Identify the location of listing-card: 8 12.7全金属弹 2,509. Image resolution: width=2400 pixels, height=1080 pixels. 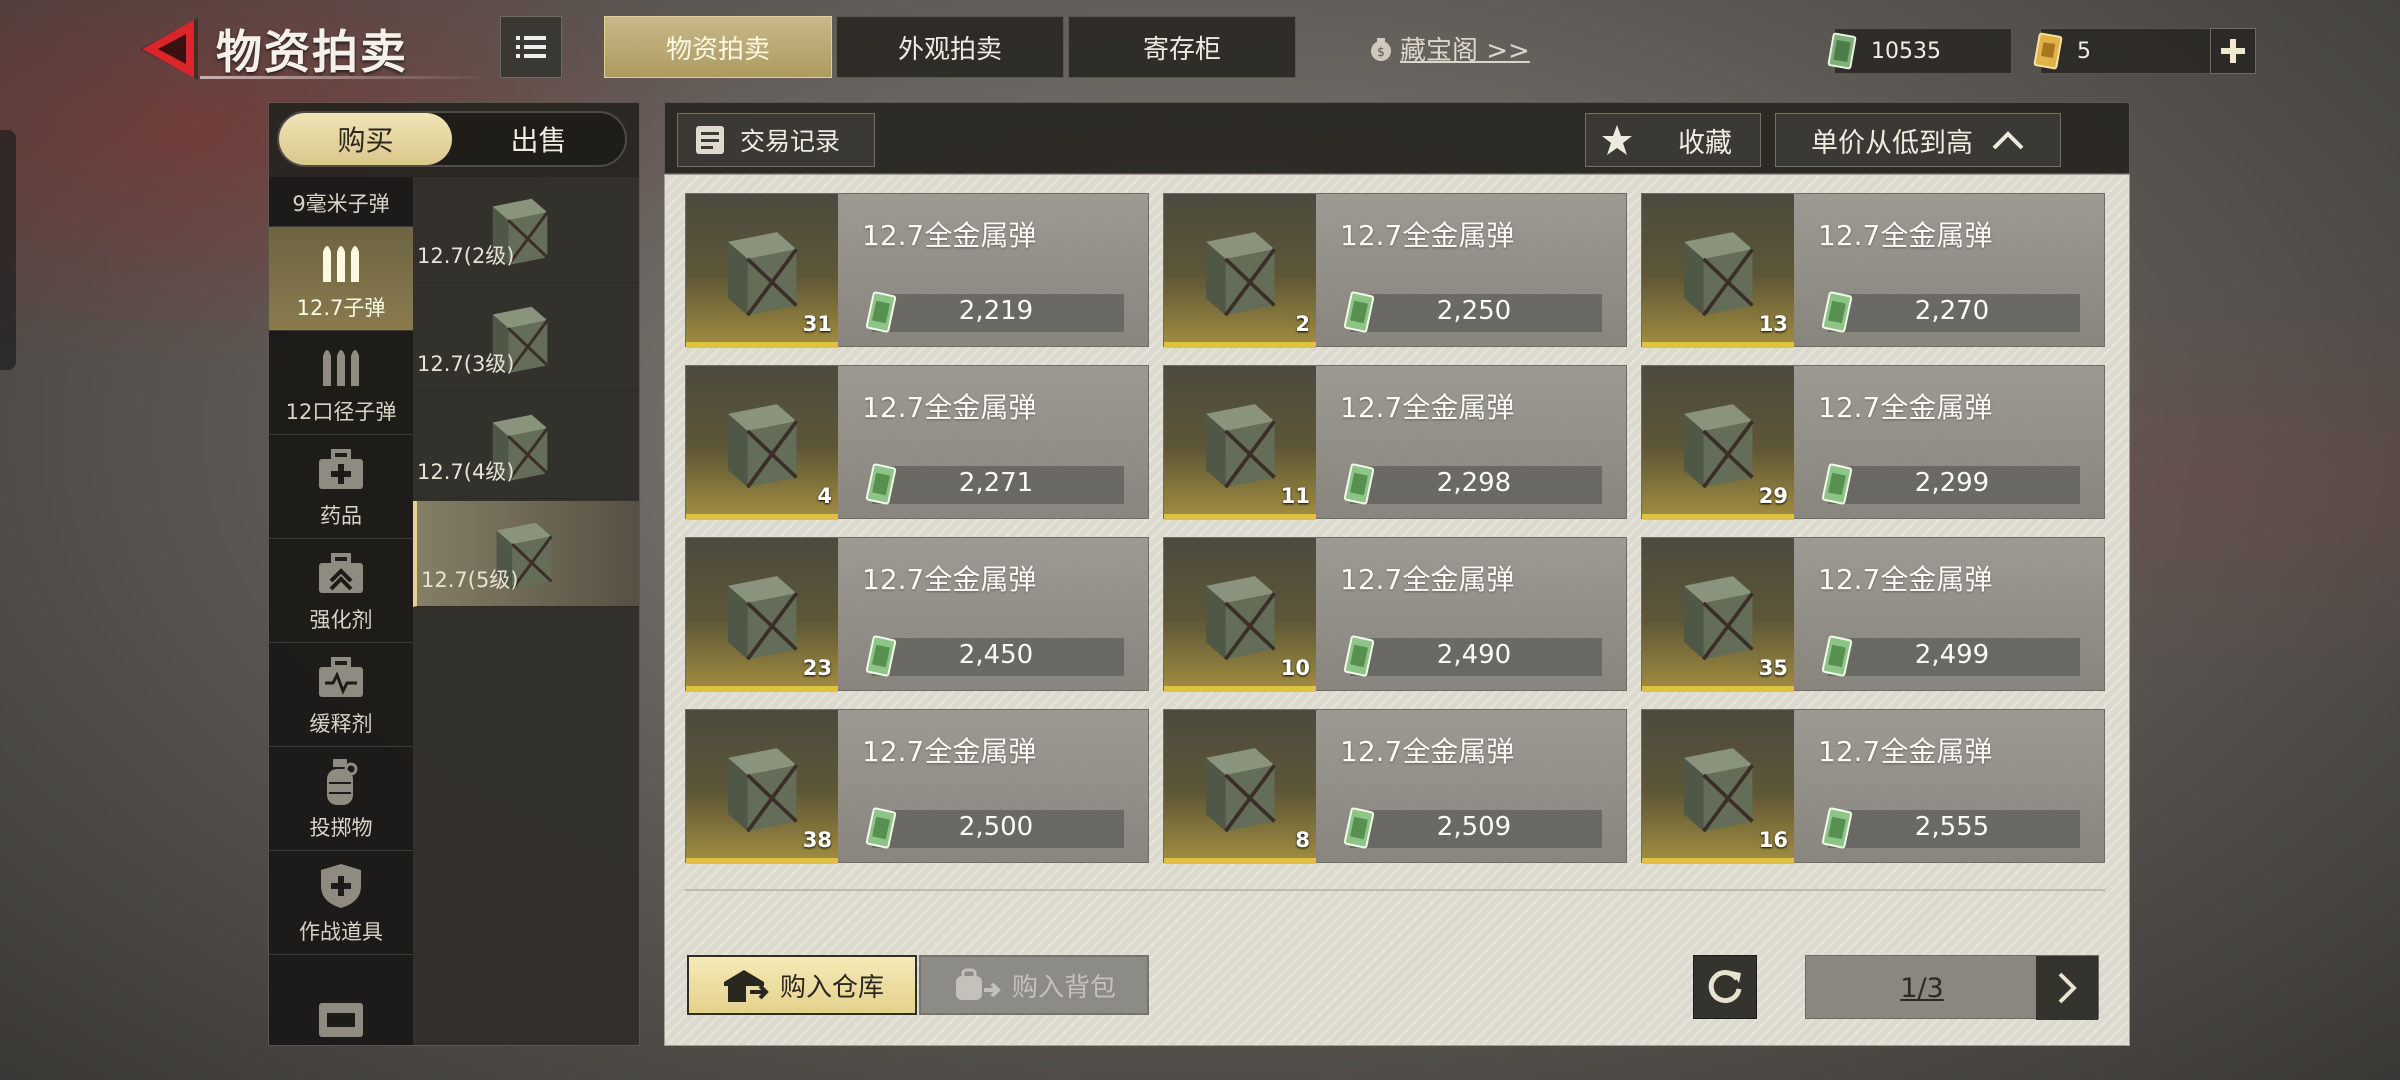
(1395, 786).